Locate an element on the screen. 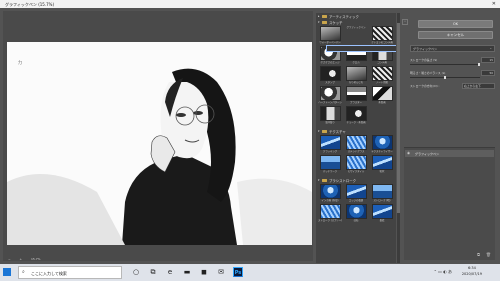  filter-thumbnail: ちりめんじわ is located at coordinates (356, 75).